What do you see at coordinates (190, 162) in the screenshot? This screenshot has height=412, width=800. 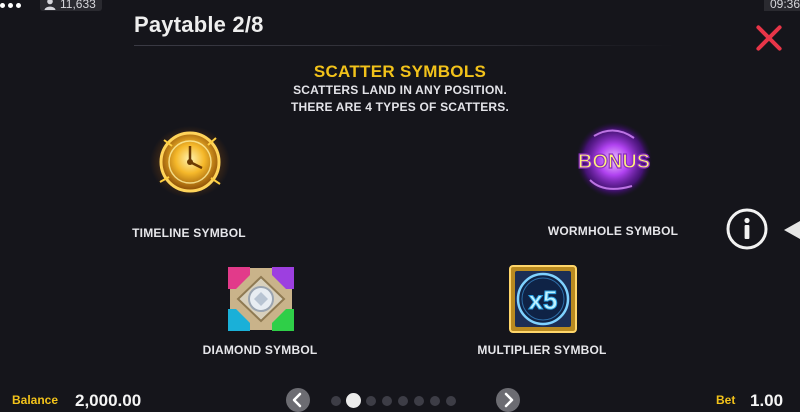 I see `golden-clock-icon` at bounding box center [190, 162].